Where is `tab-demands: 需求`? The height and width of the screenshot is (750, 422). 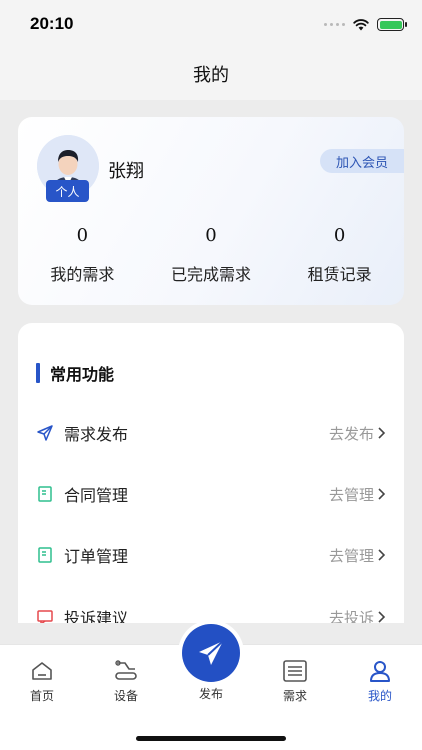 tab-demands: 需求 is located at coordinates (295, 681).